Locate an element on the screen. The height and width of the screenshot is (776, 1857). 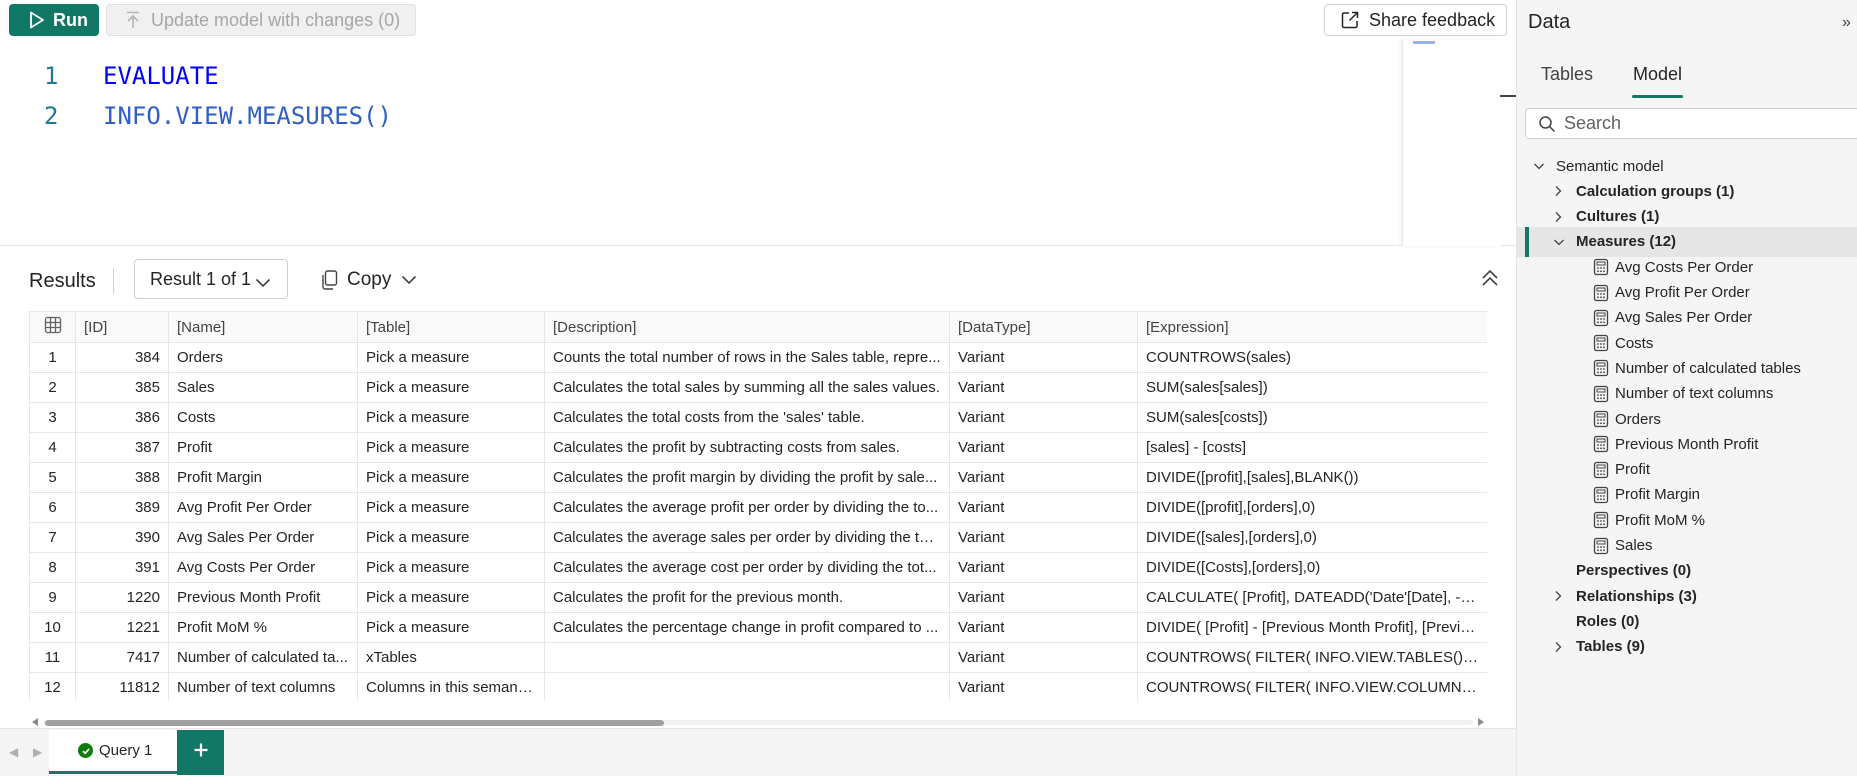
cell-name: Number of text columns is located at coordinates (263, 686).